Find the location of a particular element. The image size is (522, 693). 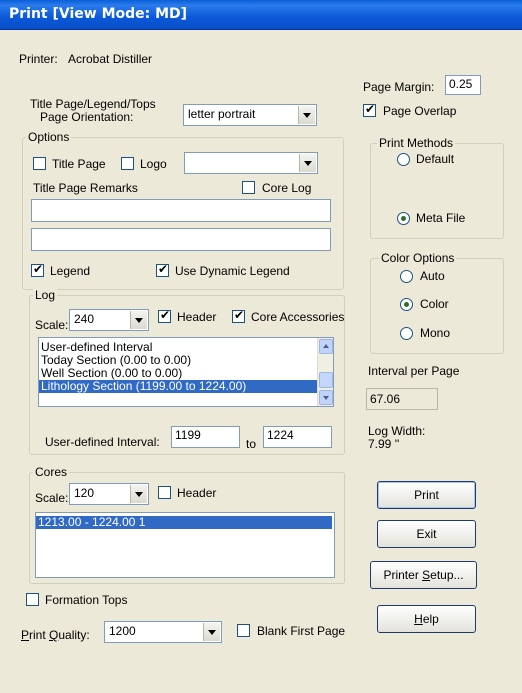

interval-from-input: 1199 is located at coordinates (205, 437).